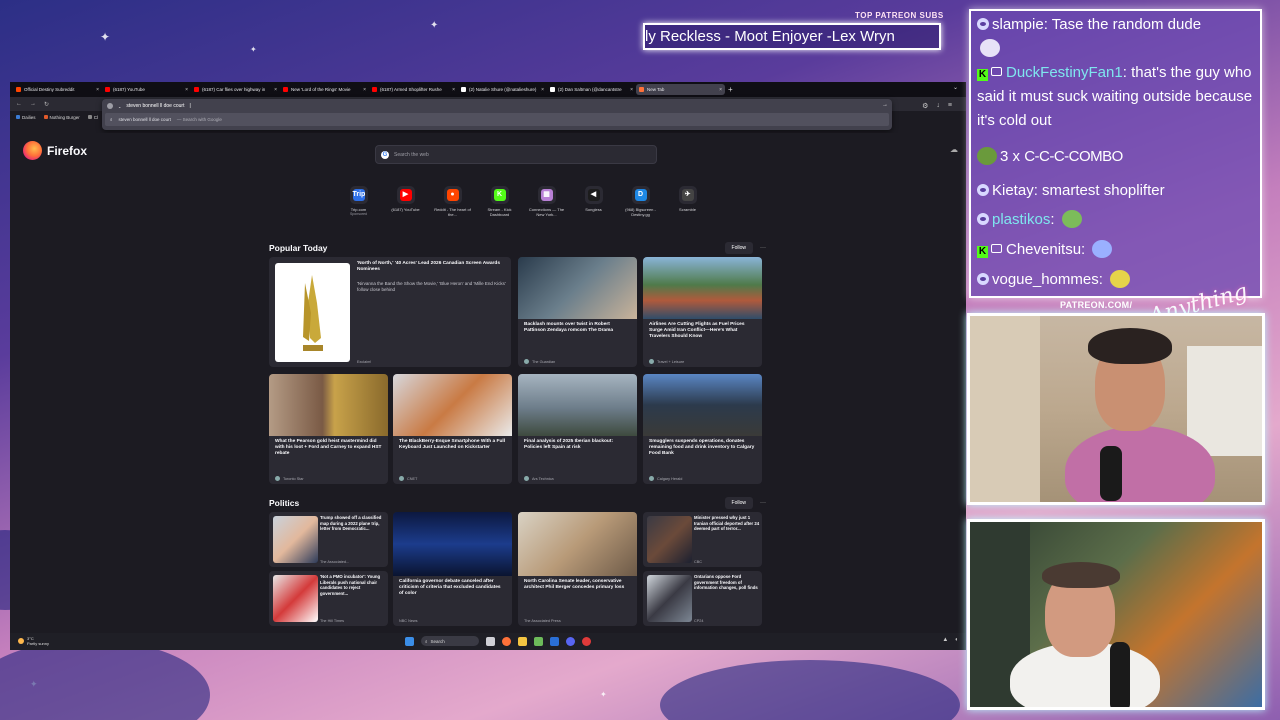  What do you see at coordinates (687, 201) in the screenshot?
I see `shortcut-tile: ✈ Scramble` at bounding box center [687, 201].